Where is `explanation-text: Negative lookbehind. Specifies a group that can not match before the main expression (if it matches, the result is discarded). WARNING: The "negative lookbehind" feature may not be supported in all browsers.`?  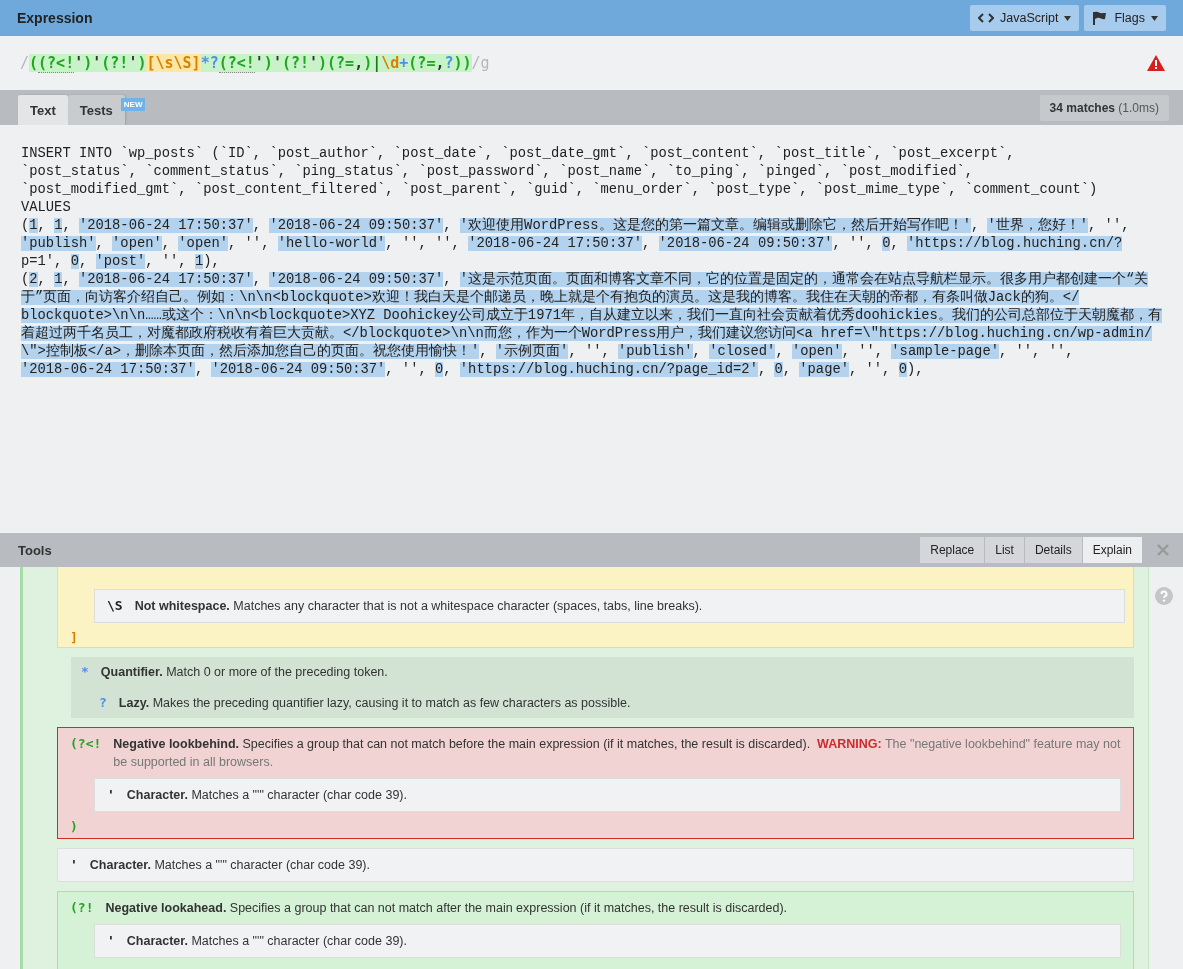
explanation-text: Negative lookbehind. Specifies a group that can not match before the main expression (if it matches, the result is discarded). WARNING: The "negative lookbehind" feature may not be supported in all browsers. is located at coordinates (617, 753).